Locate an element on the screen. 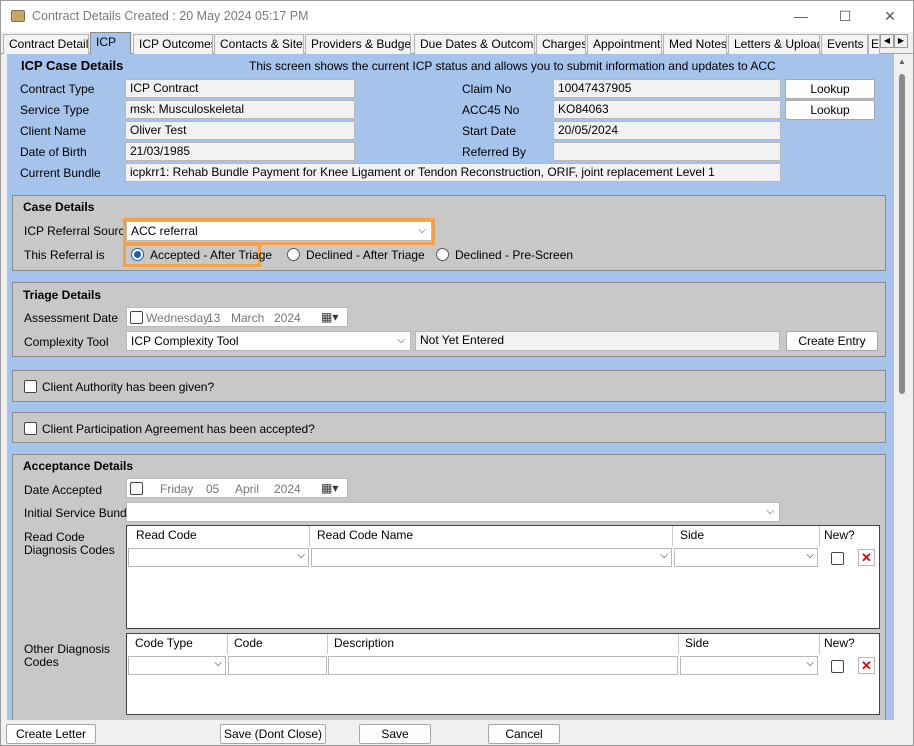  date-accepted-label: Date Accepted is located at coordinates (63, 490).